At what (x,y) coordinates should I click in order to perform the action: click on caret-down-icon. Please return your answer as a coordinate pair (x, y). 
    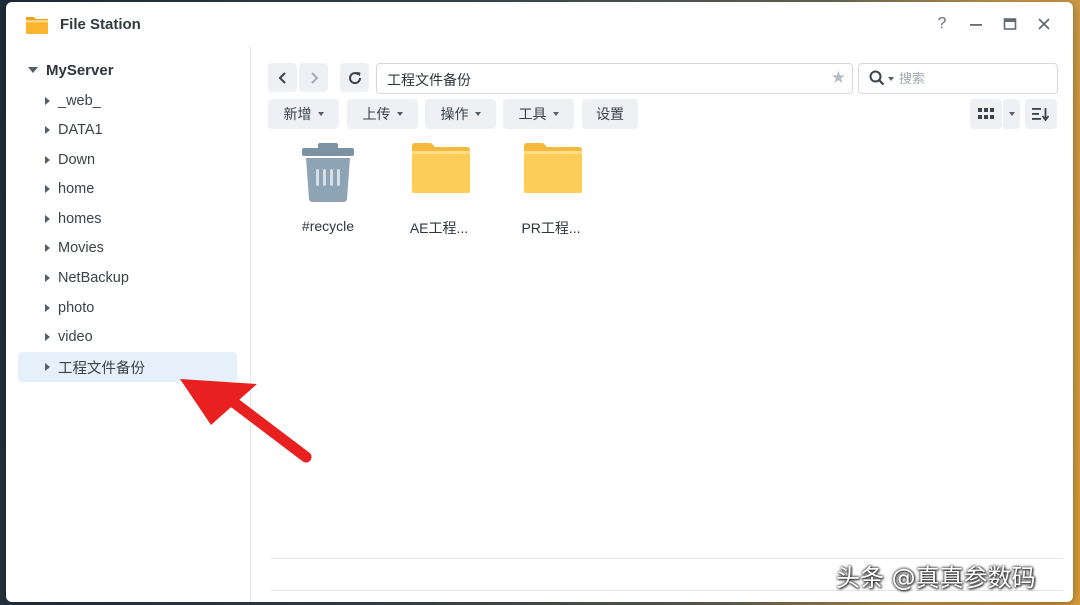
    Looking at the image, I should click on (33, 70).